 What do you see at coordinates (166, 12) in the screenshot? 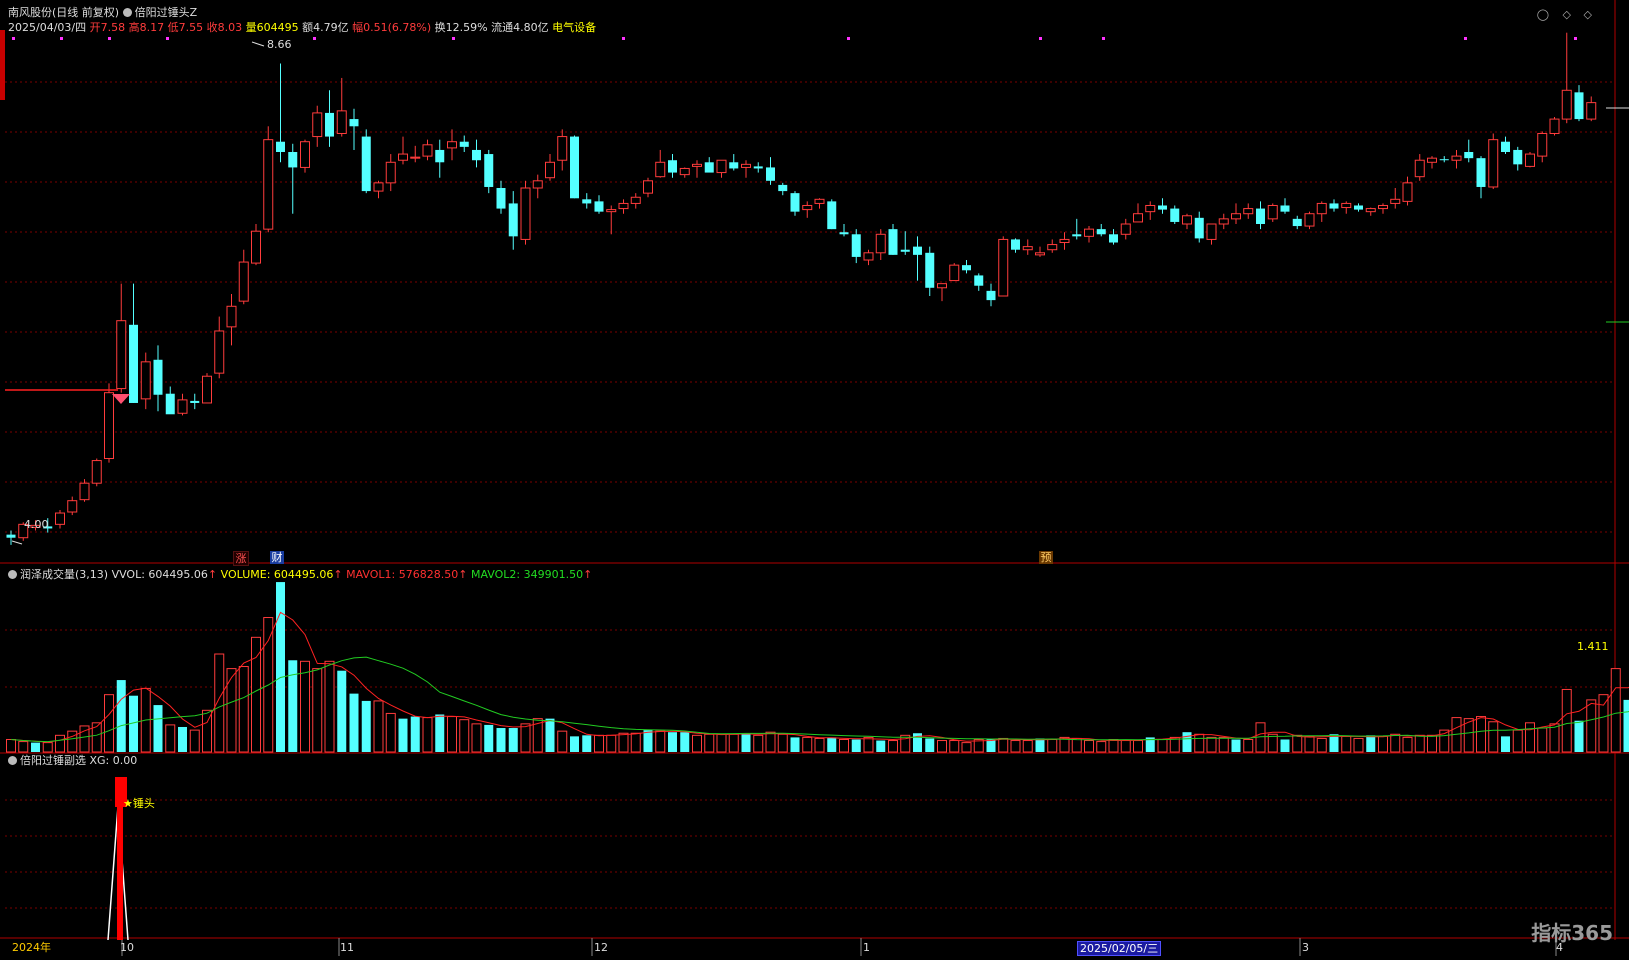
I see `formula-name: 倍阳过锤头Z` at bounding box center [166, 12].